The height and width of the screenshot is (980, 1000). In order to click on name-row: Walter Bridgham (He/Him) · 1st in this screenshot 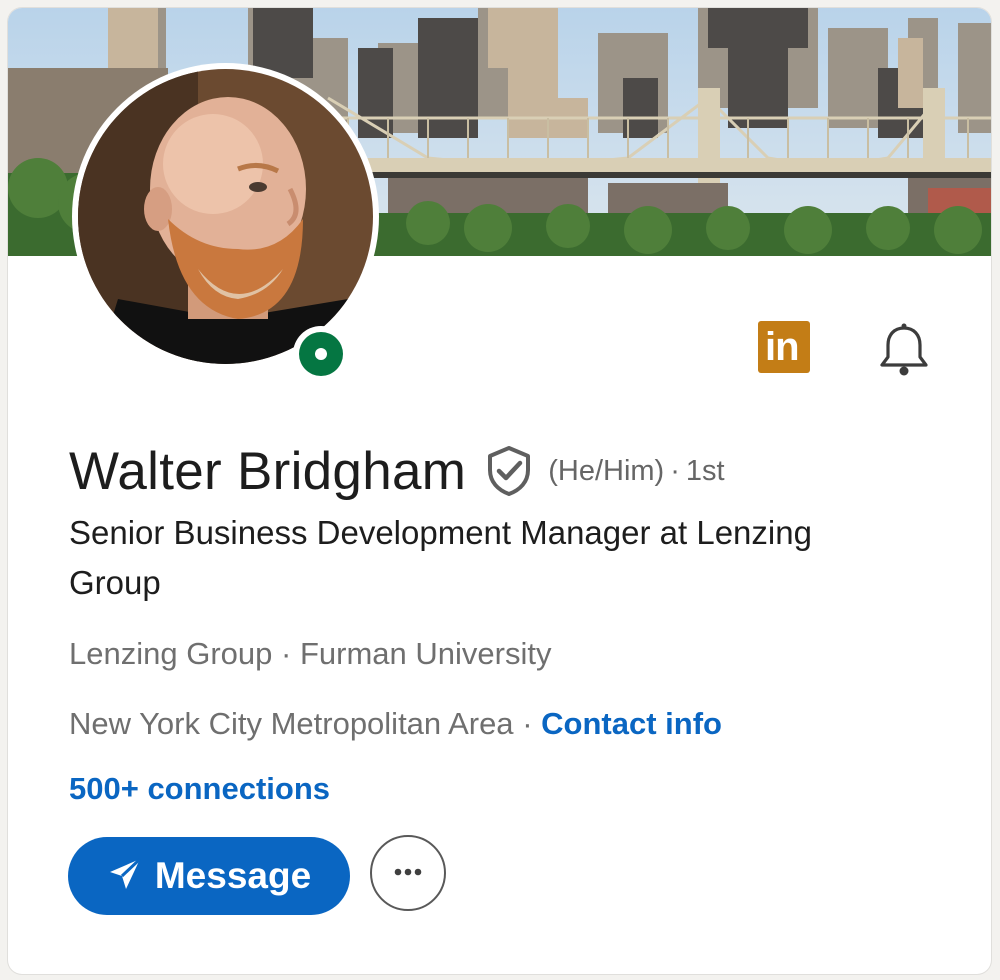, I will do `click(397, 471)`.